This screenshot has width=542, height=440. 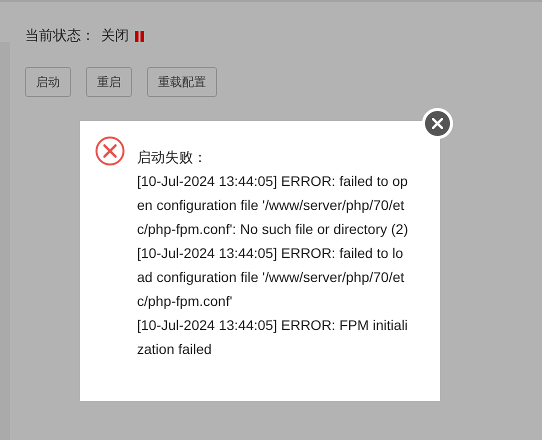 I want to click on dialog-title: 启动失败：, so click(x=172, y=157).